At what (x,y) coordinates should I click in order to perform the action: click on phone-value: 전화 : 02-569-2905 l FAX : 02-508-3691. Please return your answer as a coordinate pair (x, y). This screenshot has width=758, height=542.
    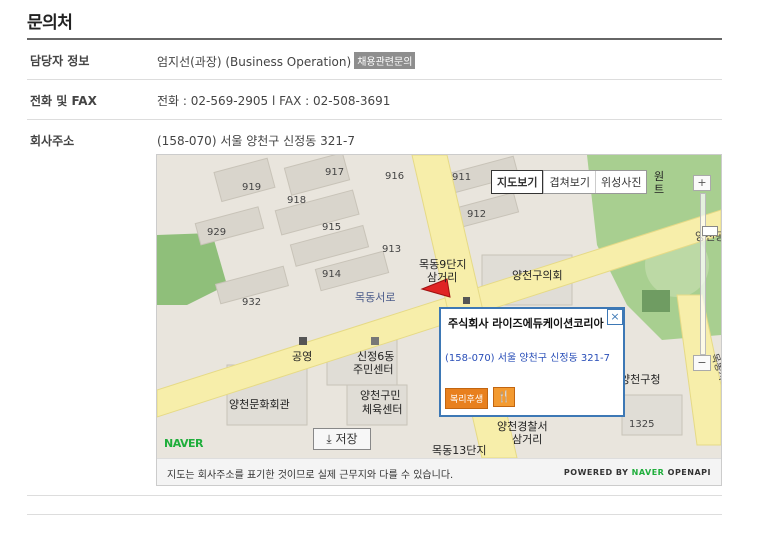
    Looking at the image, I should click on (274, 101).